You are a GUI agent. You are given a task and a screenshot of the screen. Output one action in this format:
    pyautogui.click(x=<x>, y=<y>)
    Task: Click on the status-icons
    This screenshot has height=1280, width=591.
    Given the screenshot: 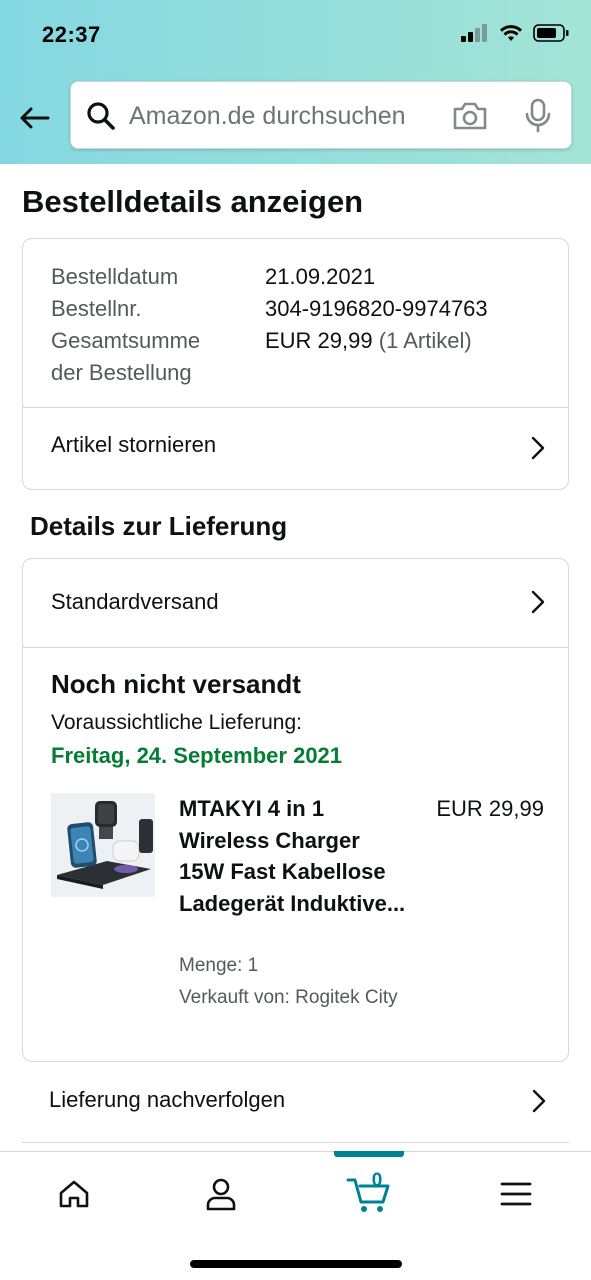 What is the action you would take?
    pyautogui.click(x=515, y=33)
    